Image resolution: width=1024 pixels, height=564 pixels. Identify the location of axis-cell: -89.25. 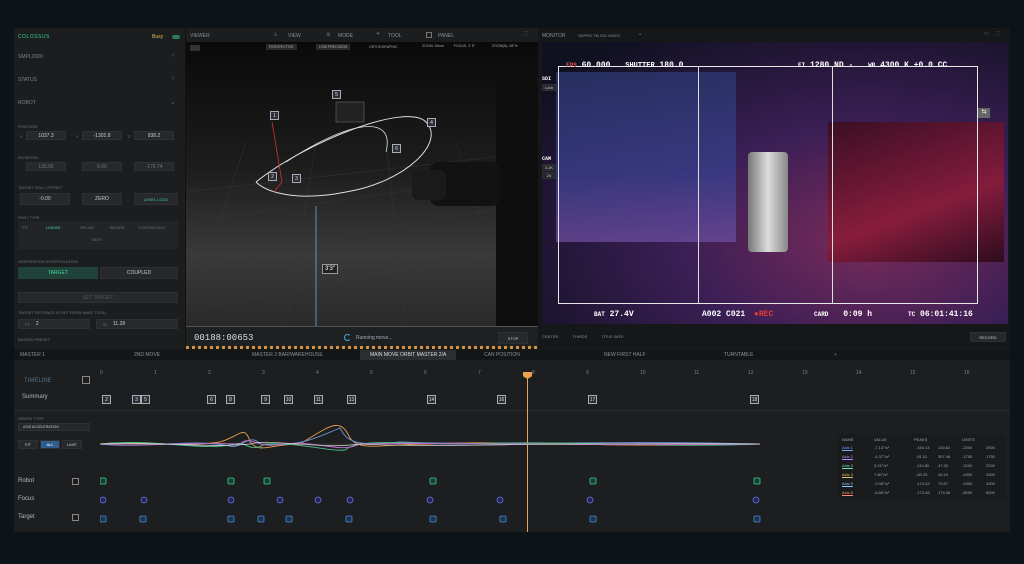
(922, 474).